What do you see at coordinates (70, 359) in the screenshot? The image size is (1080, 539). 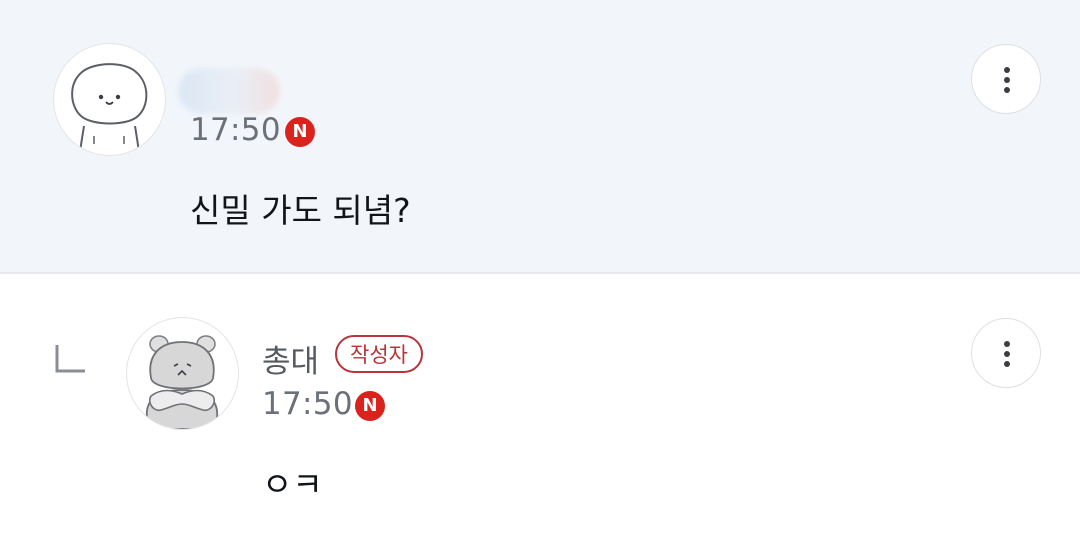 I see `reply-indent-icon` at bounding box center [70, 359].